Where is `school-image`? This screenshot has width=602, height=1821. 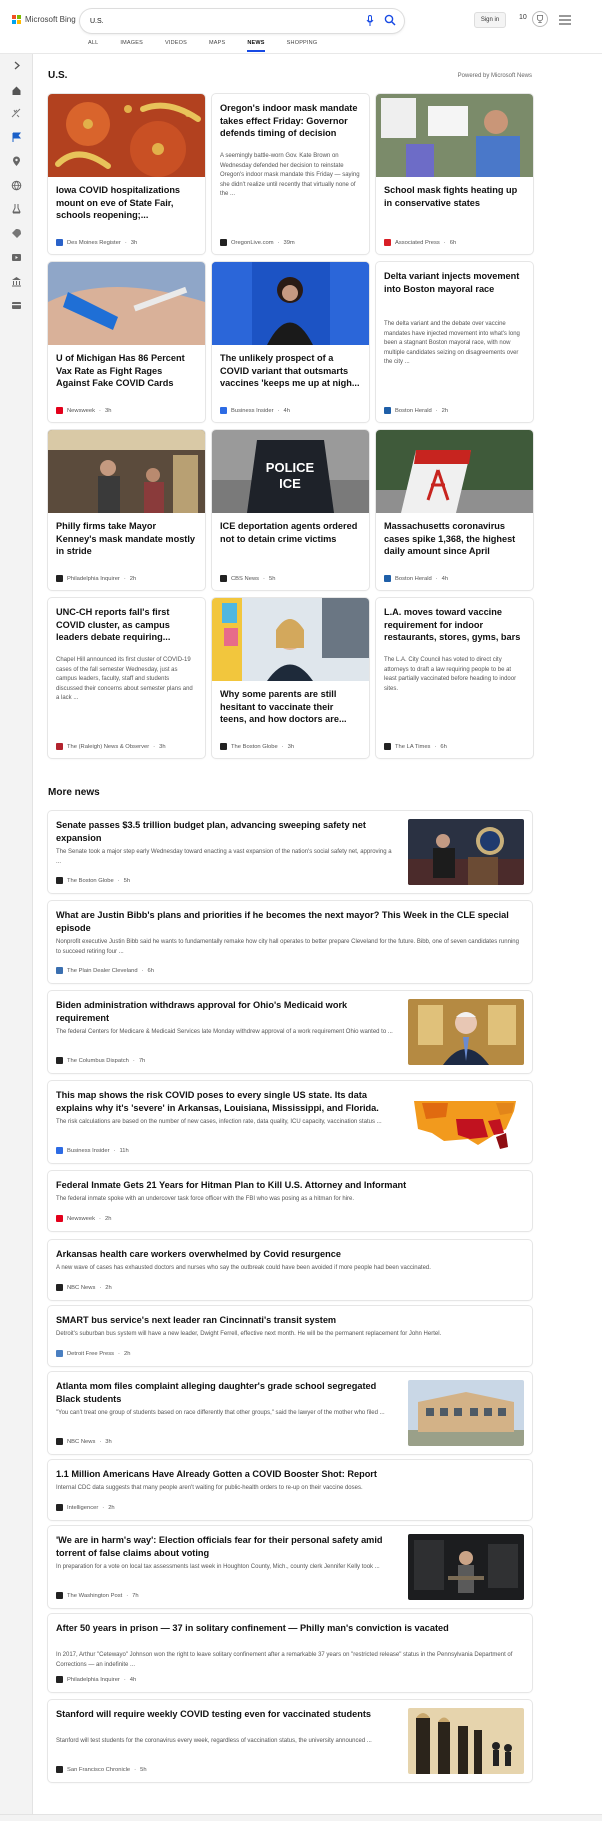 school-image is located at coordinates (466, 1413).